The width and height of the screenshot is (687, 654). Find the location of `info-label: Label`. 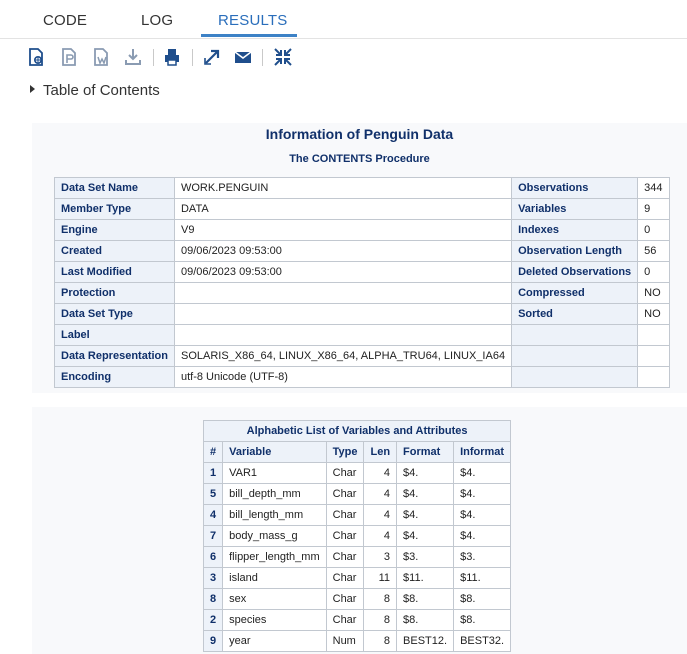

info-label: Label is located at coordinates (114, 335).